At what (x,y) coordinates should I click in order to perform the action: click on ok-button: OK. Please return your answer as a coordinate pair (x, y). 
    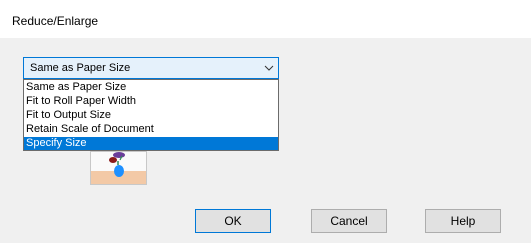
    Looking at the image, I should click on (233, 221).